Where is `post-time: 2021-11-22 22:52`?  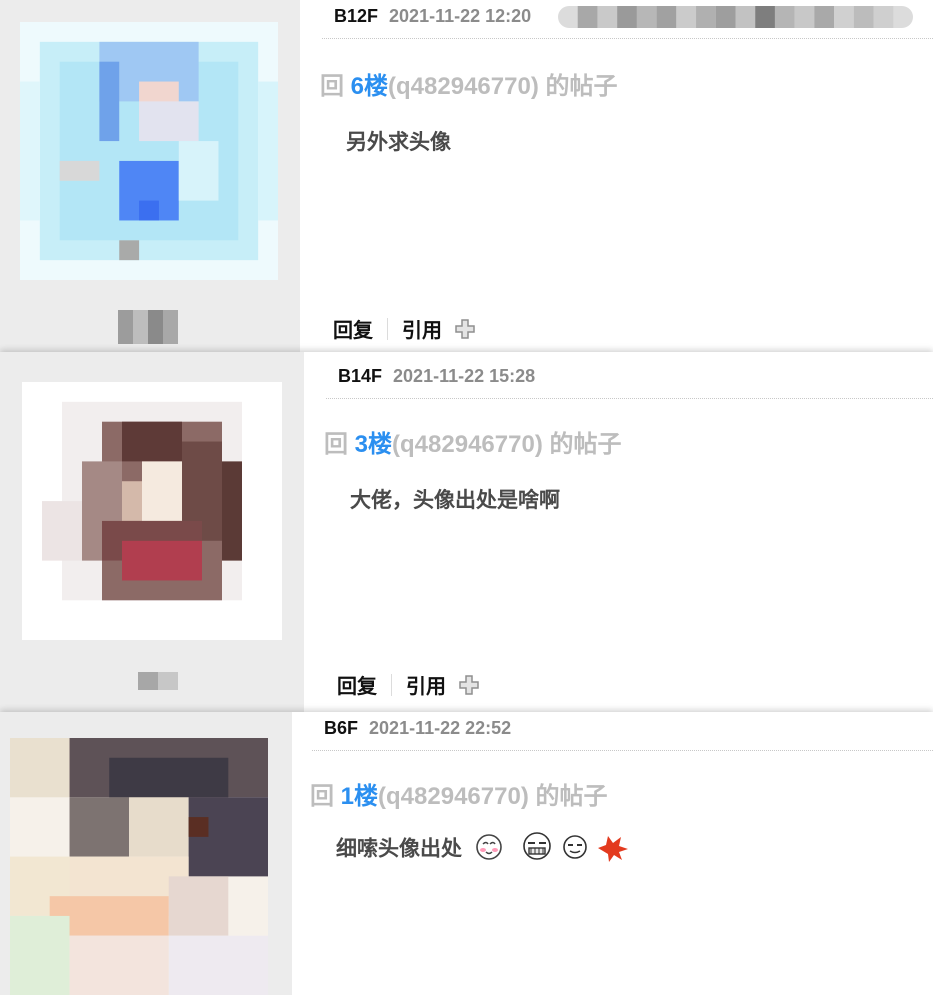 post-time: 2021-11-22 22:52 is located at coordinates (440, 728).